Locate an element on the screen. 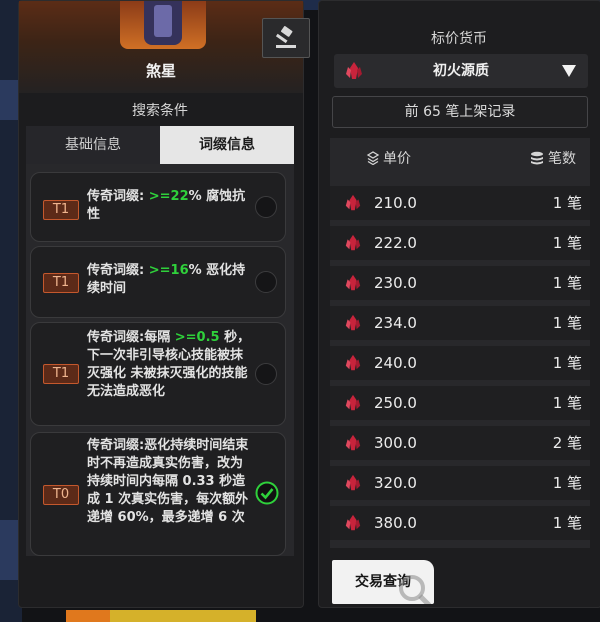 This screenshot has width=600, height=622. affix-description: 传奇词缀: >=16% 恶化持续时间 is located at coordinates (166, 279).